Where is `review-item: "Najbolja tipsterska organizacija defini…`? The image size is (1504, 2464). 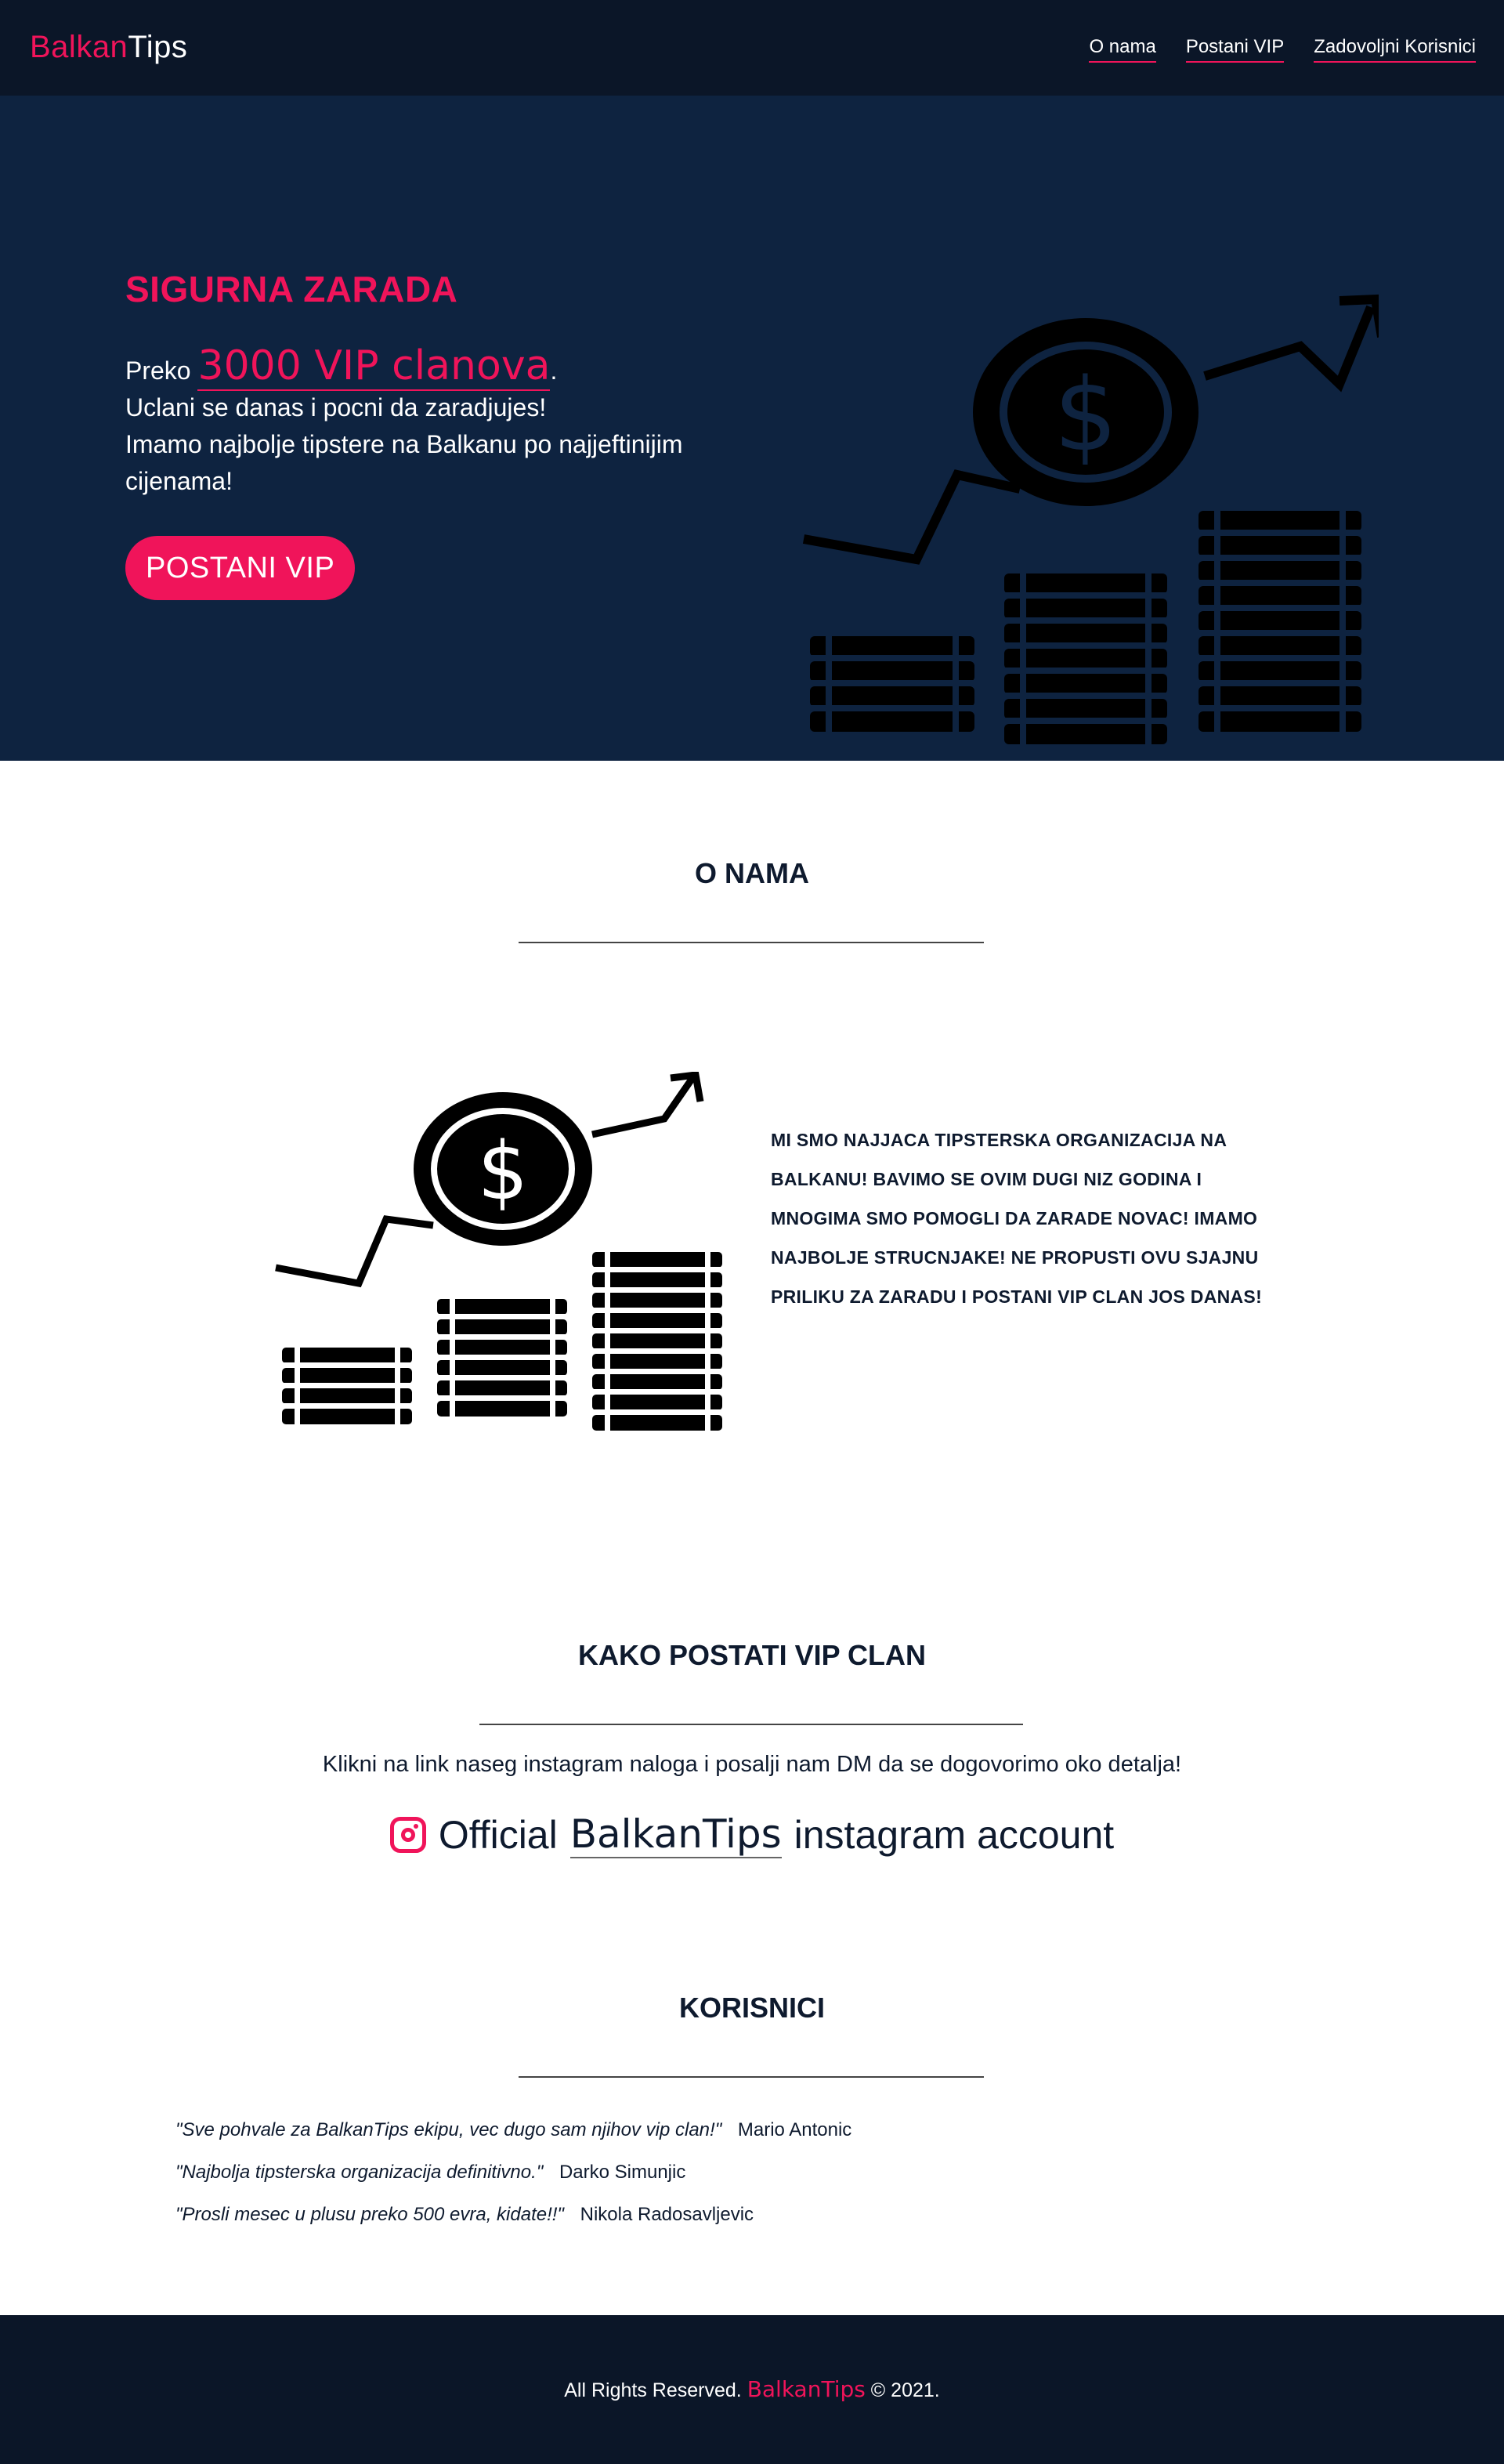
review-item: "Najbolja tipsterska organizacija defini… is located at coordinates (723, 2172).